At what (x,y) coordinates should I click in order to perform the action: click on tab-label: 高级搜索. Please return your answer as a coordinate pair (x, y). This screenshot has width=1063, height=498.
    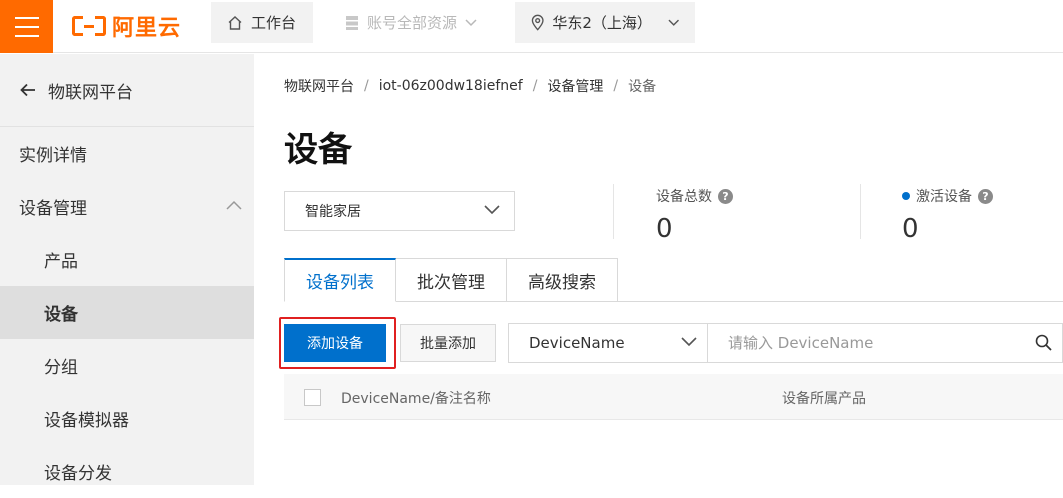
    Looking at the image, I should click on (562, 282).